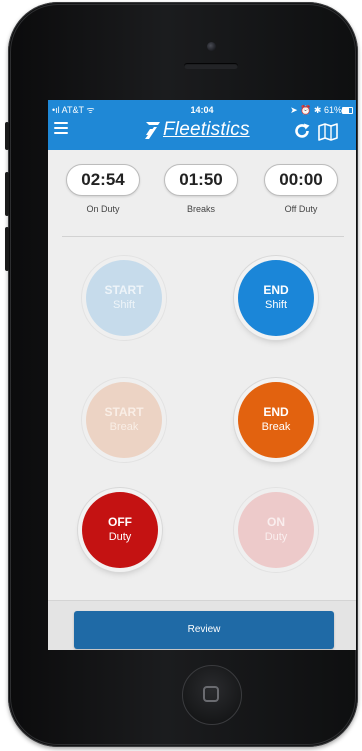  What do you see at coordinates (7, 249) in the screenshot?
I see `volume-down-button` at bounding box center [7, 249].